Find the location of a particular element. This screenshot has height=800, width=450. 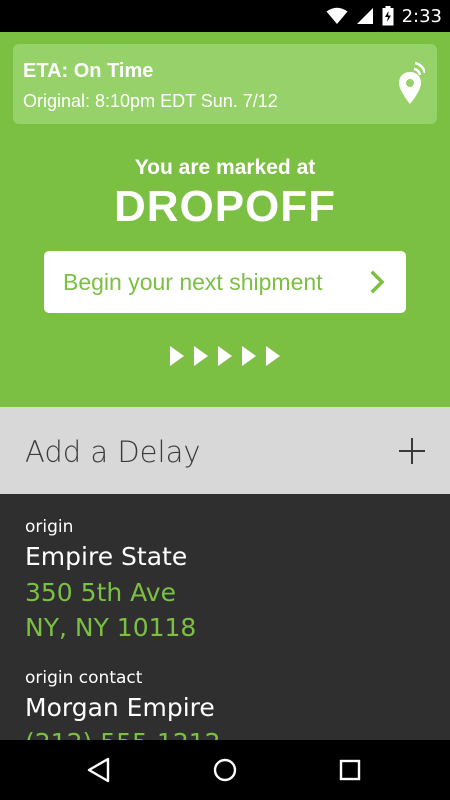

progress-arrows is located at coordinates (225, 357).